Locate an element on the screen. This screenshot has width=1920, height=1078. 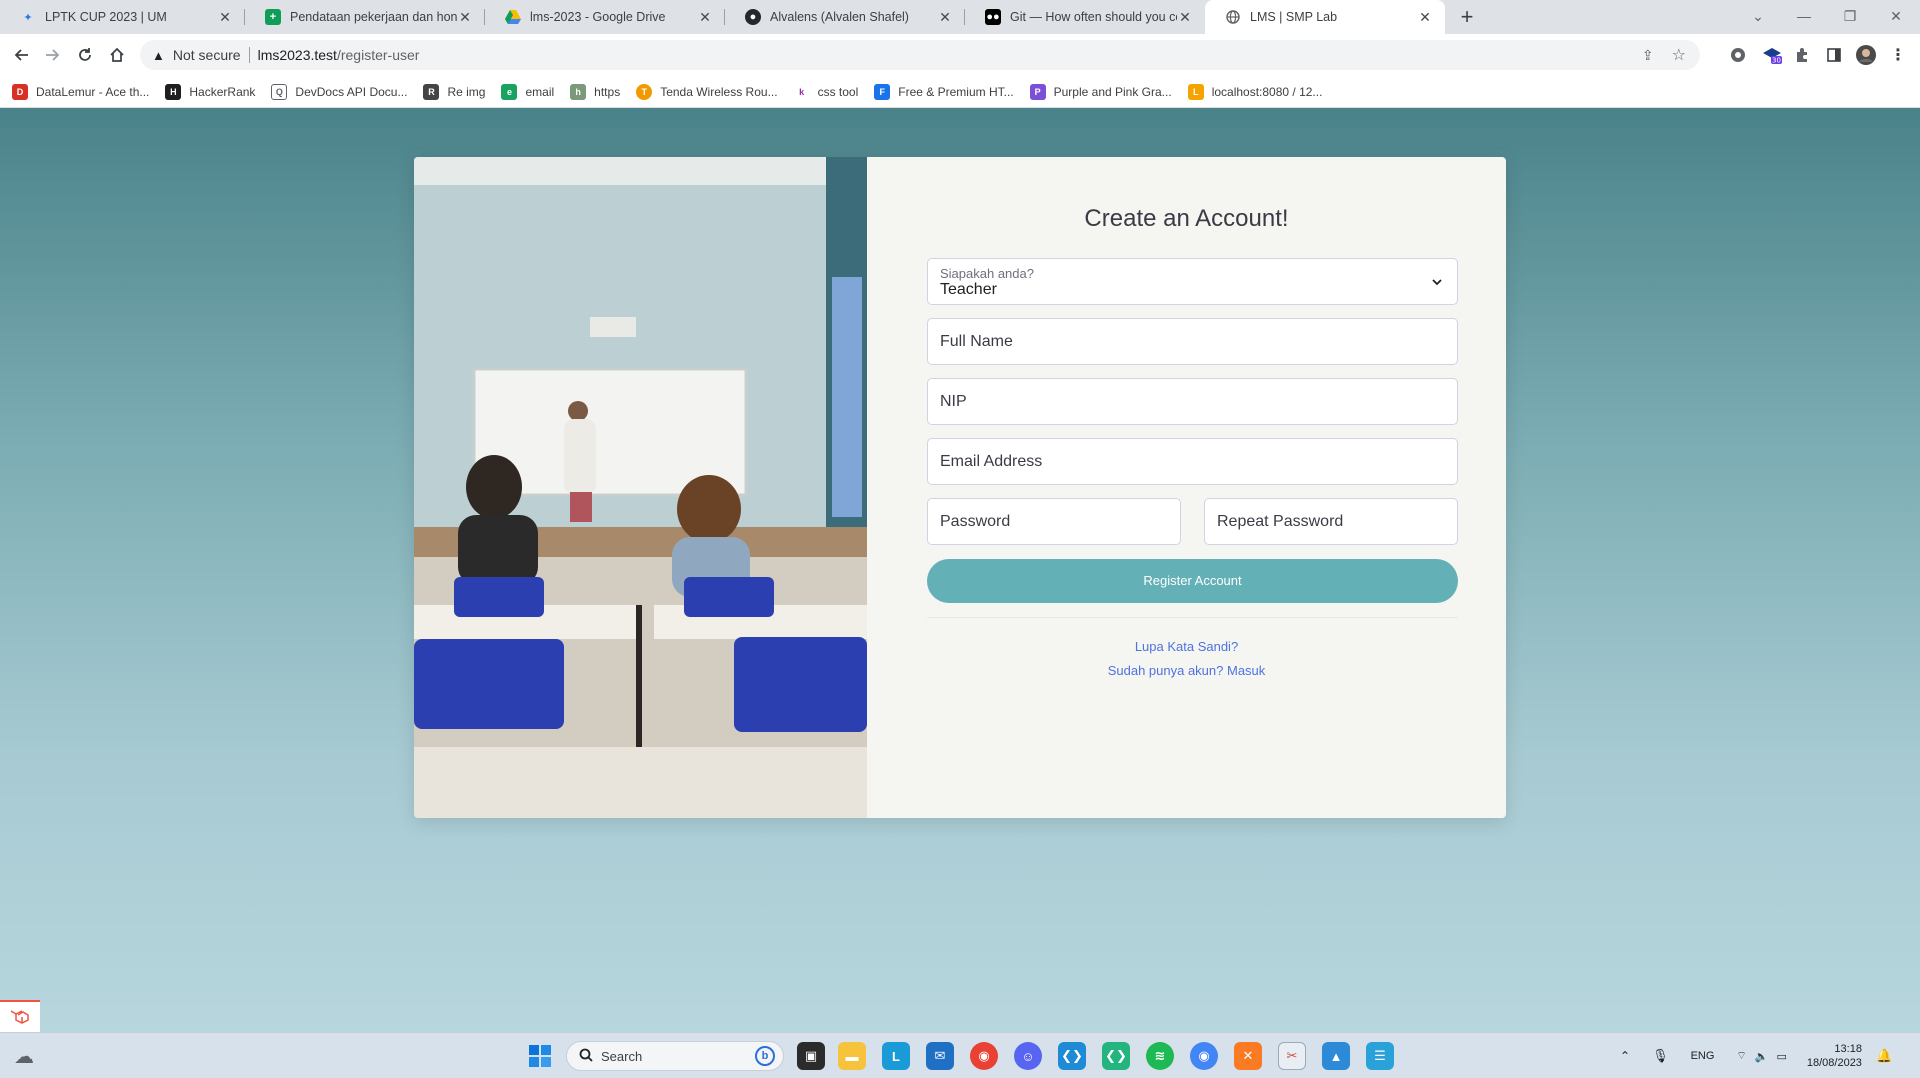
side-panel-icon is located at coordinates (1834, 55).